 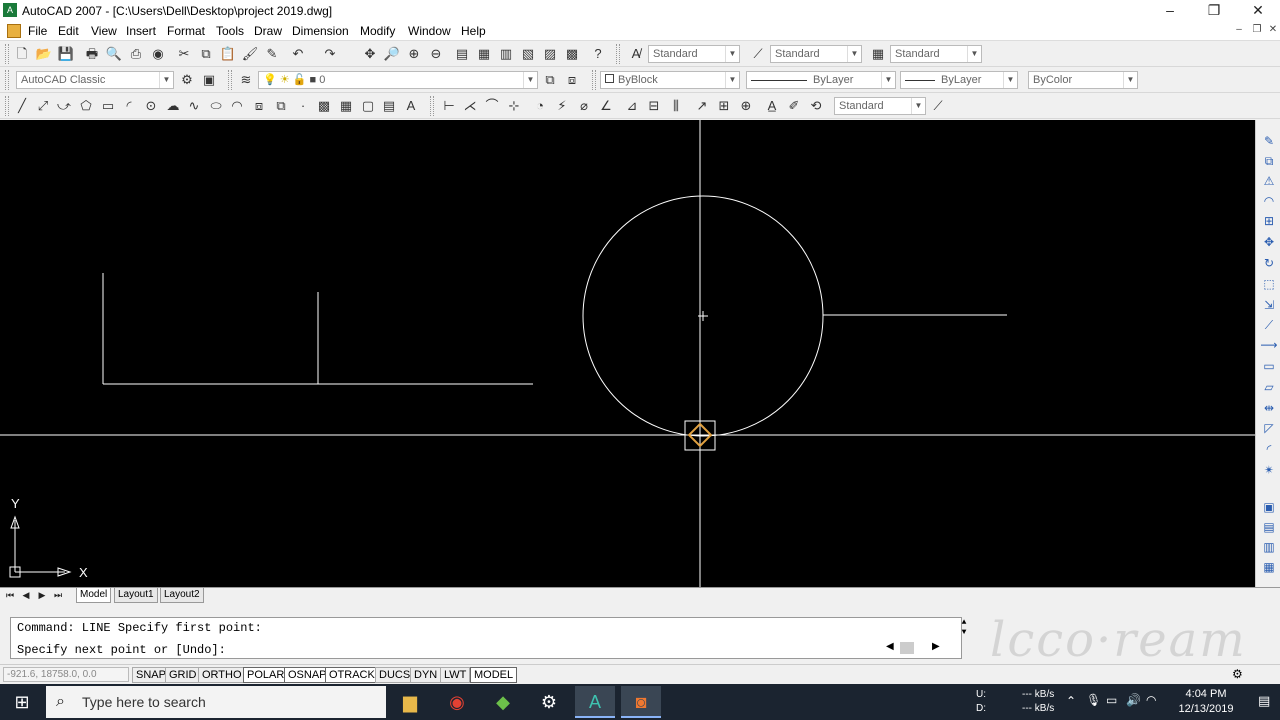 What do you see at coordinates (670, 80) in the screenshot?
I see `color-control-dropdown: ByBlock ▼` at bounding box center [670, 80].